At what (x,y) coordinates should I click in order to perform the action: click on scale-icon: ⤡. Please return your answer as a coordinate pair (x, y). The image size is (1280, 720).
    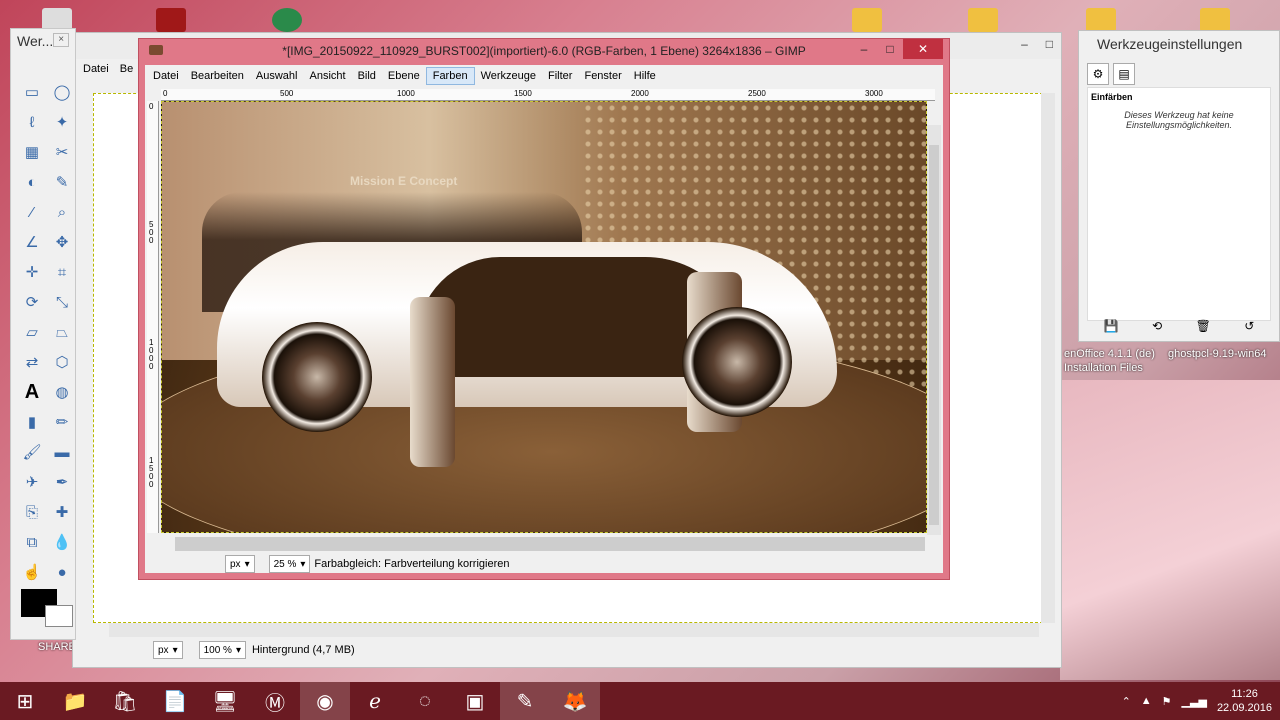
    Looking at the image, I should click on (62, 302).